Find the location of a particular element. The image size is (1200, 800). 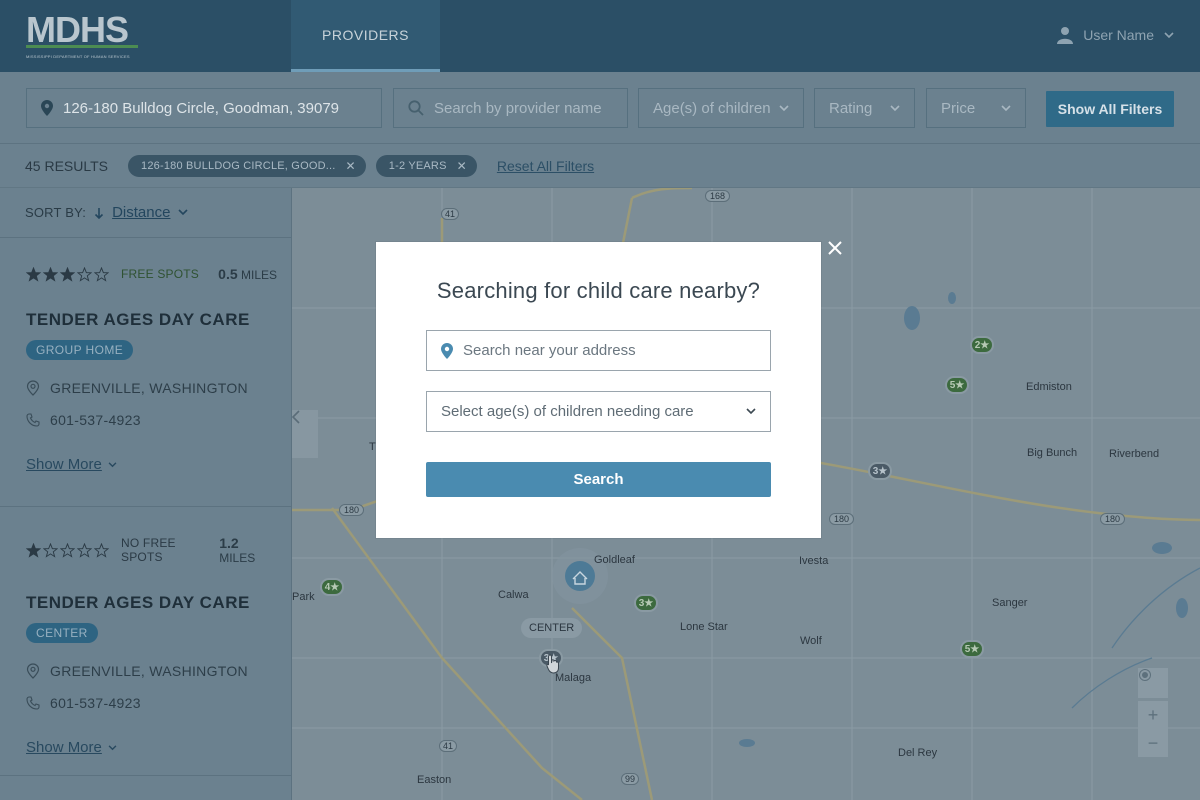

age-select-placeholder: Select age(s) of children needing care is located at coordinates (567, 411).